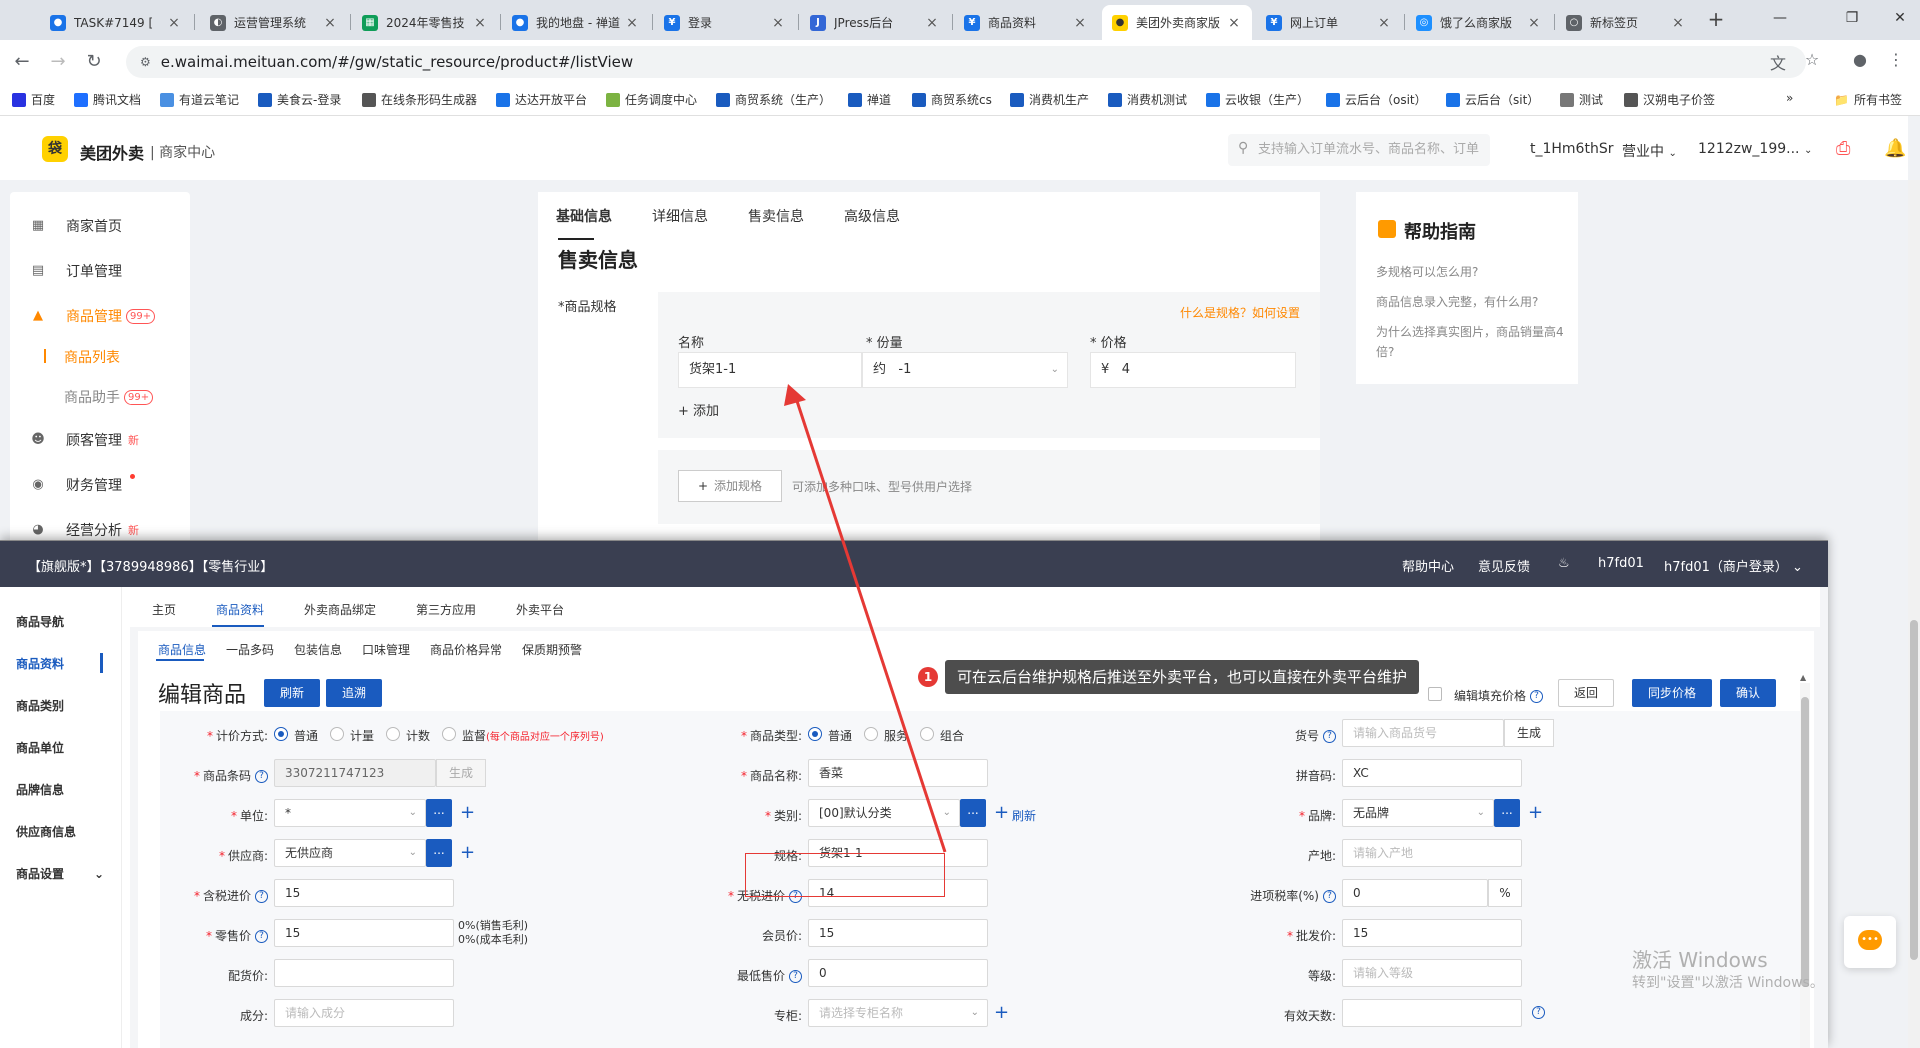  I want to click on scroll-up-icon: ▲, so click(1803, 677).